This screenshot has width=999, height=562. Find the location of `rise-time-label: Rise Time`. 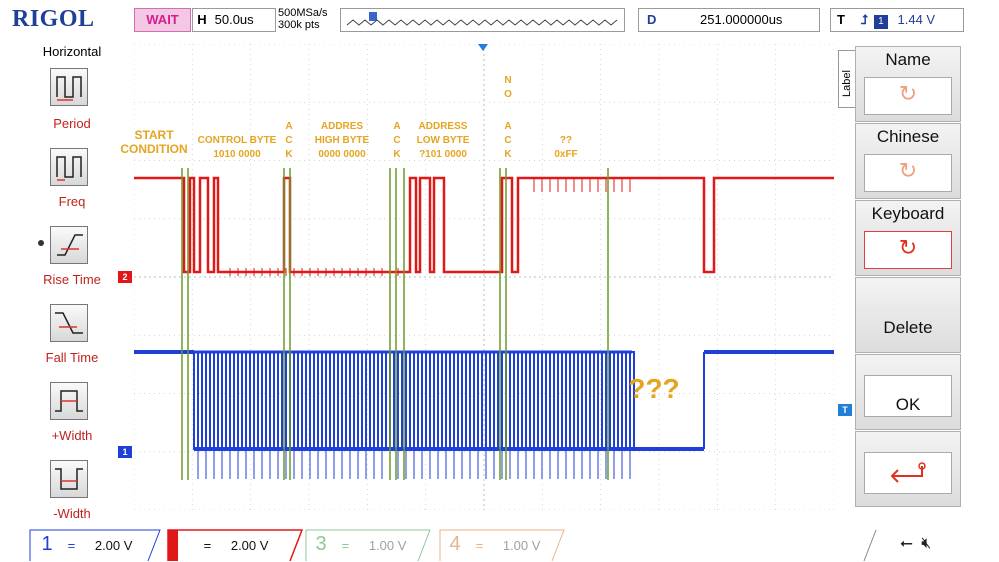

rise-time-label: Rise Time is located at coordinates (72, 279).